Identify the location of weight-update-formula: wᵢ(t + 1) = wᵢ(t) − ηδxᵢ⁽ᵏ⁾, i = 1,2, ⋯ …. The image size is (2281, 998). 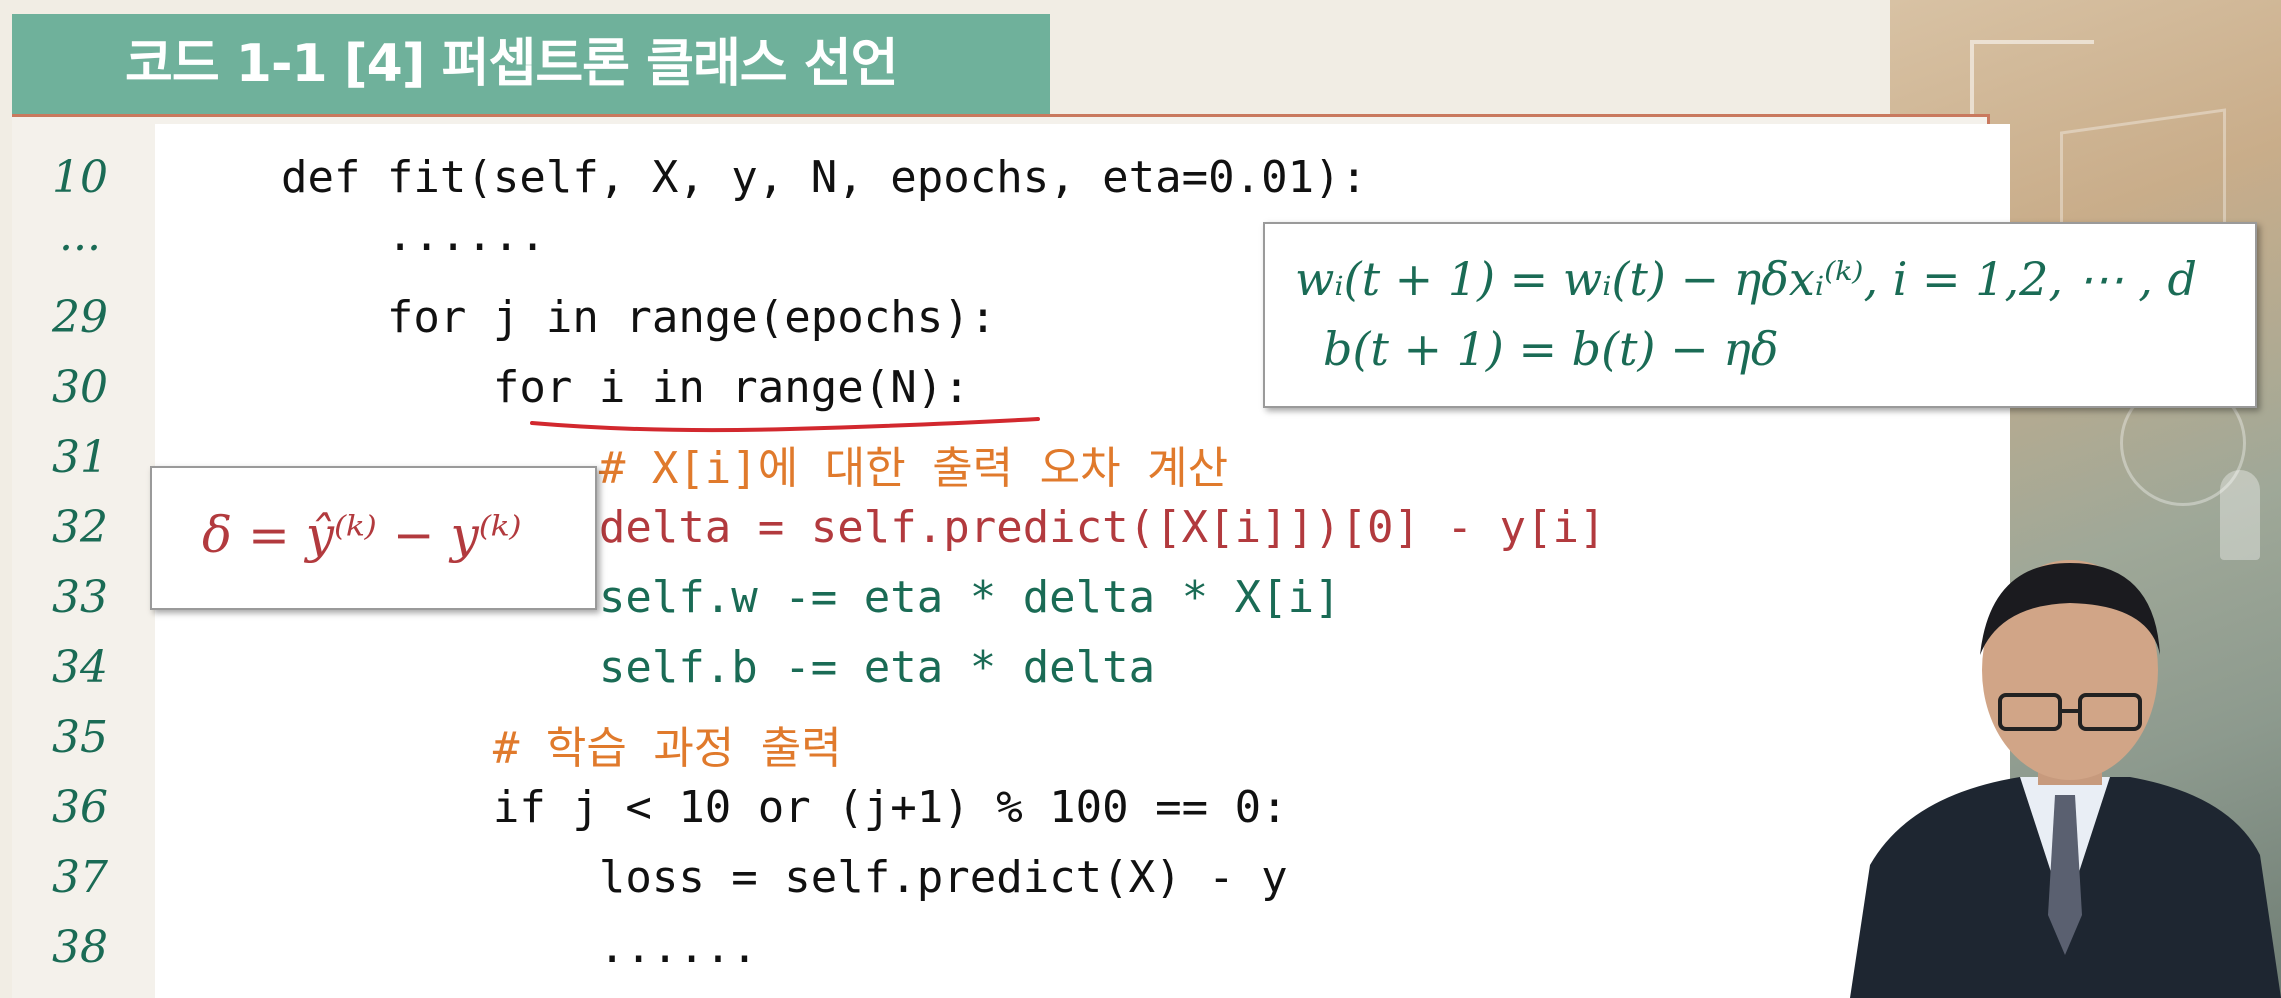
(1746, 279).